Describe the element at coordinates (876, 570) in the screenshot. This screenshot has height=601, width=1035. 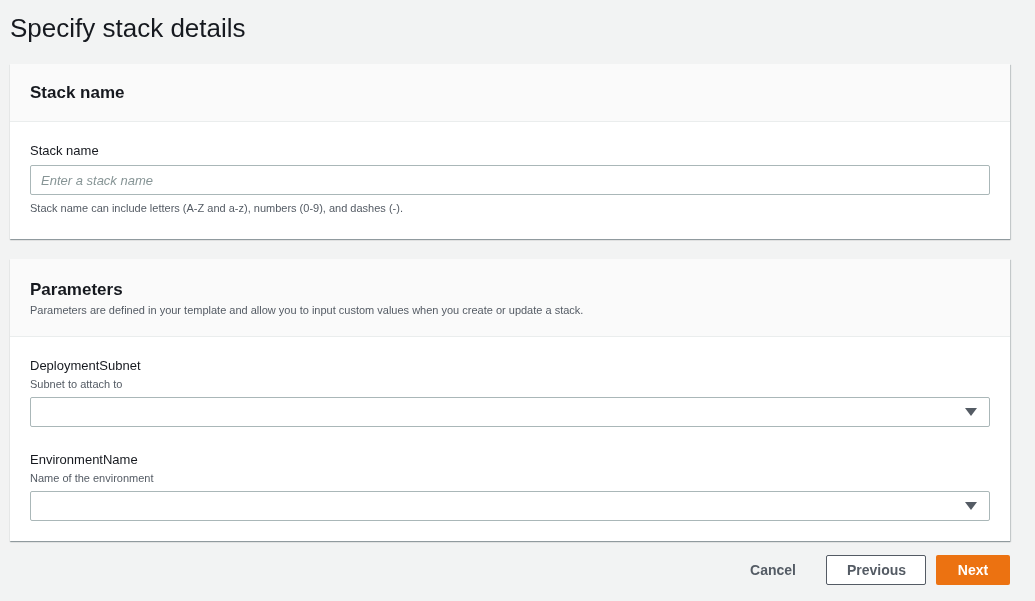
I see `previous-button: Previous` at that location.